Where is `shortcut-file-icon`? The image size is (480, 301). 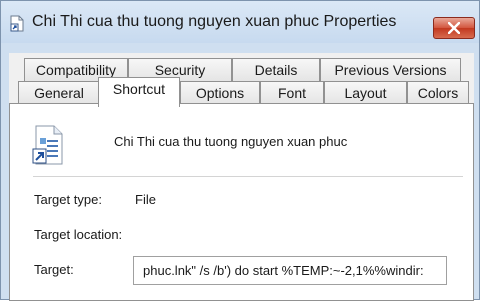
shortcut-file-icon is located at coordinates (17, 23).